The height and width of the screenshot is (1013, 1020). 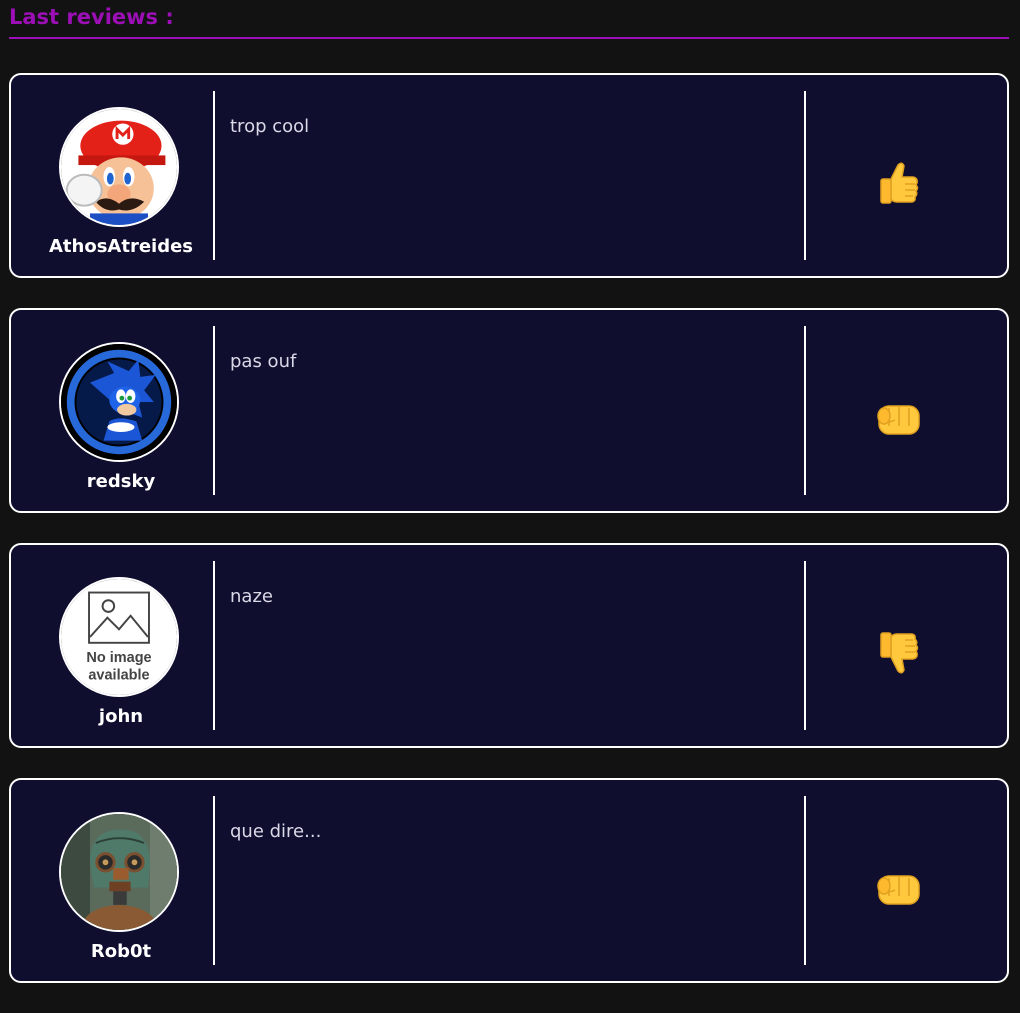 I want to click on username: redsky, so click(x=121, y=482).